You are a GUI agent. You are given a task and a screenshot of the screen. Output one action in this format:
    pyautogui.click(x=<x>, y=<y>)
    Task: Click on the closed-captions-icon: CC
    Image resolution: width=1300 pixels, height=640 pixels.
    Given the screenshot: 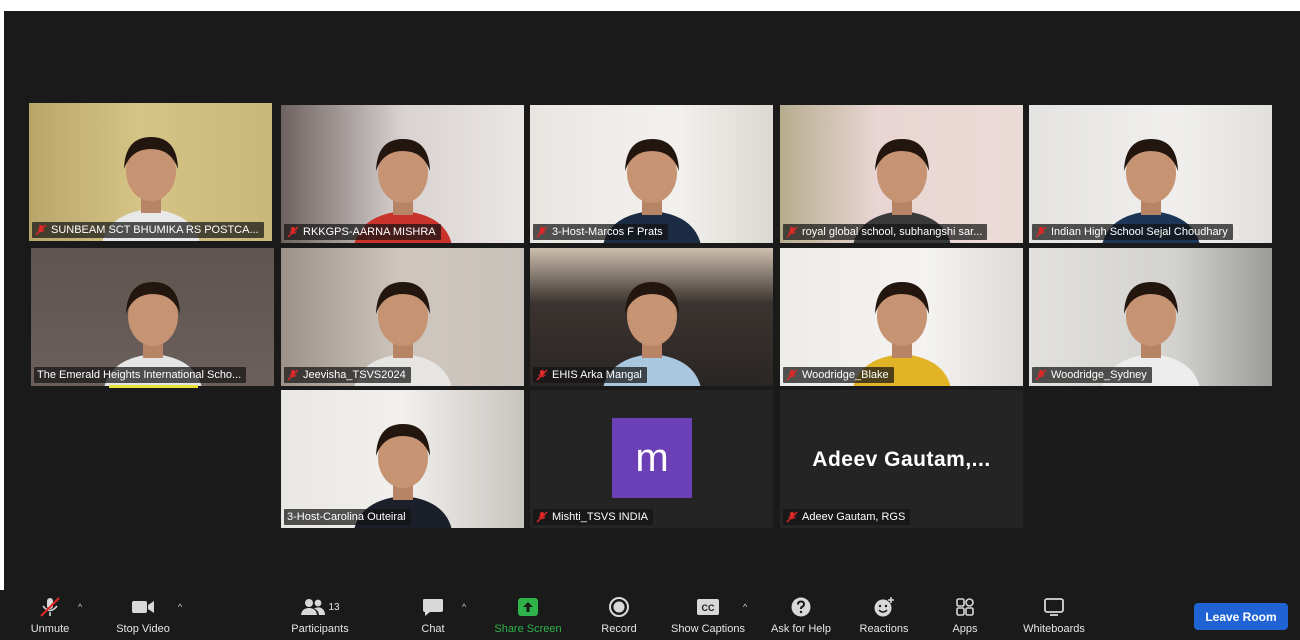 What is the action you would take?
    pyautogui.click(x=708, y=607)
    